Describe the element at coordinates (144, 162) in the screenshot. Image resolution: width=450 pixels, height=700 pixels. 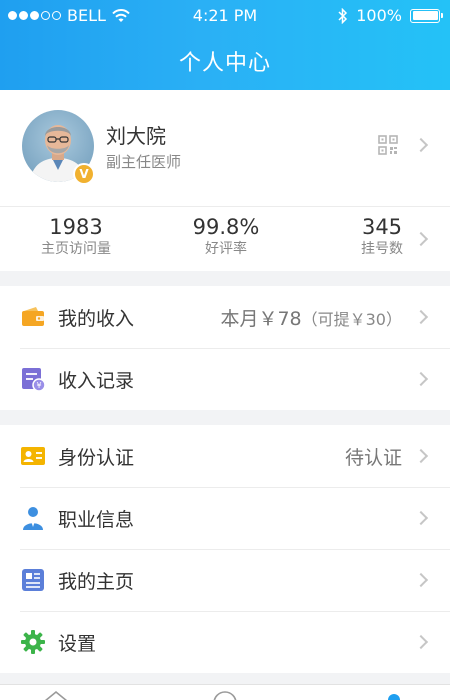
I see `doctor-title: 副主任医师` at that location.